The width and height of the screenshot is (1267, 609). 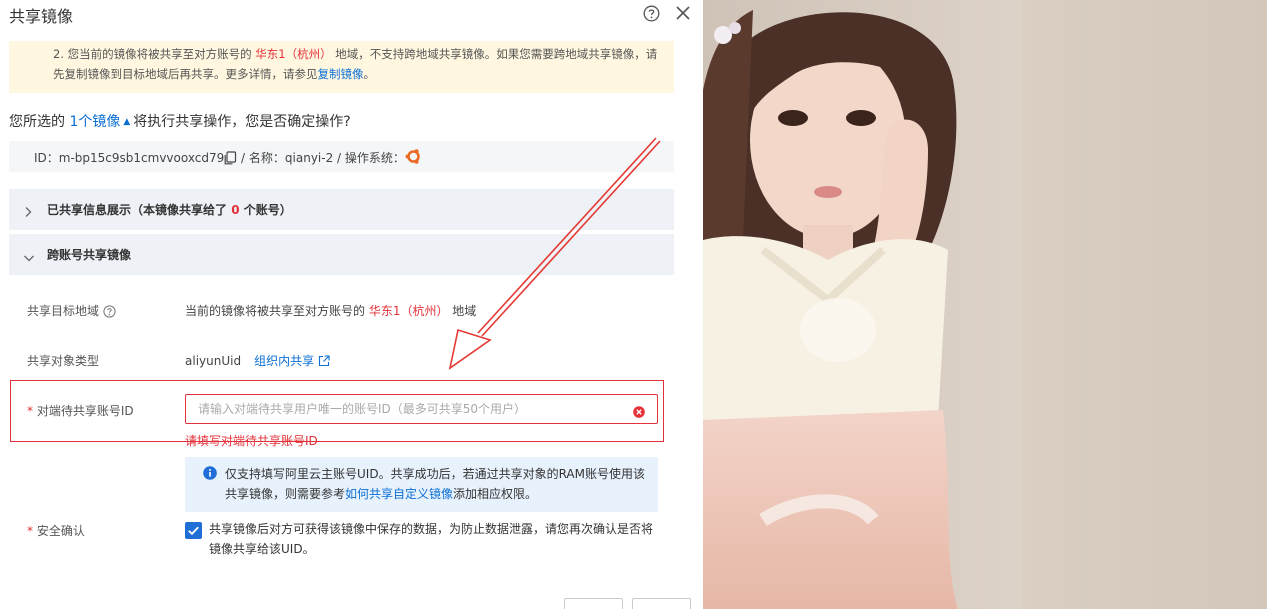 I want to click on cancel-button, so click(x=661, y=603).